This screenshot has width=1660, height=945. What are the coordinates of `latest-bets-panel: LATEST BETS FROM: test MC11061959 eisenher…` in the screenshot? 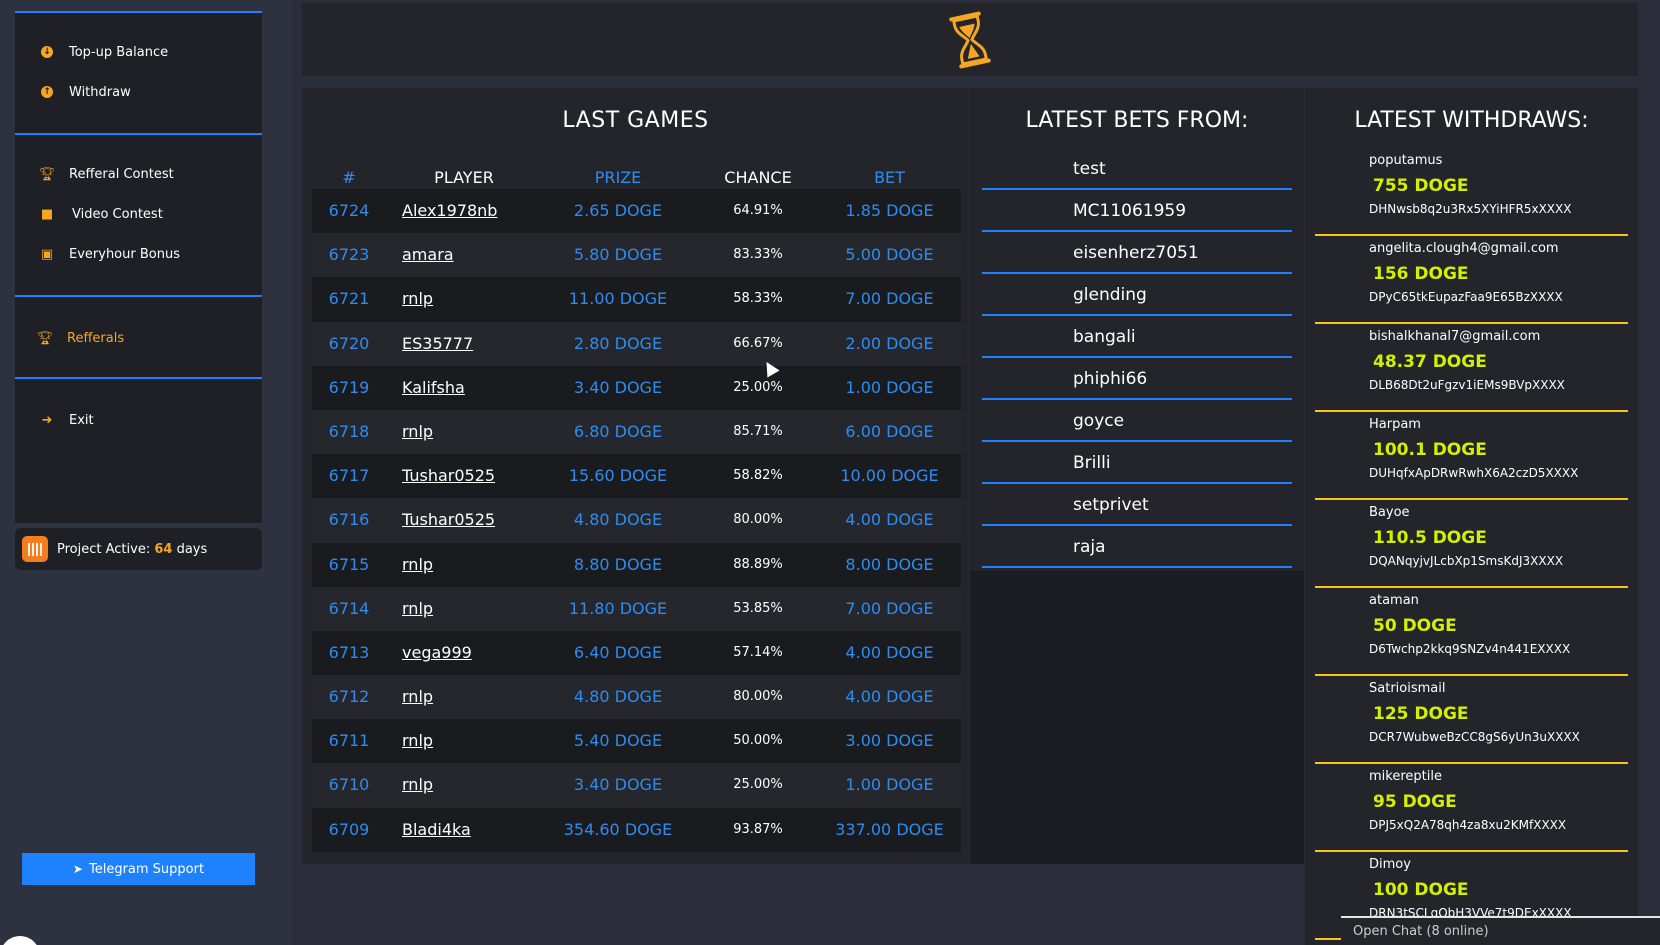 It's located at (1137, 329).